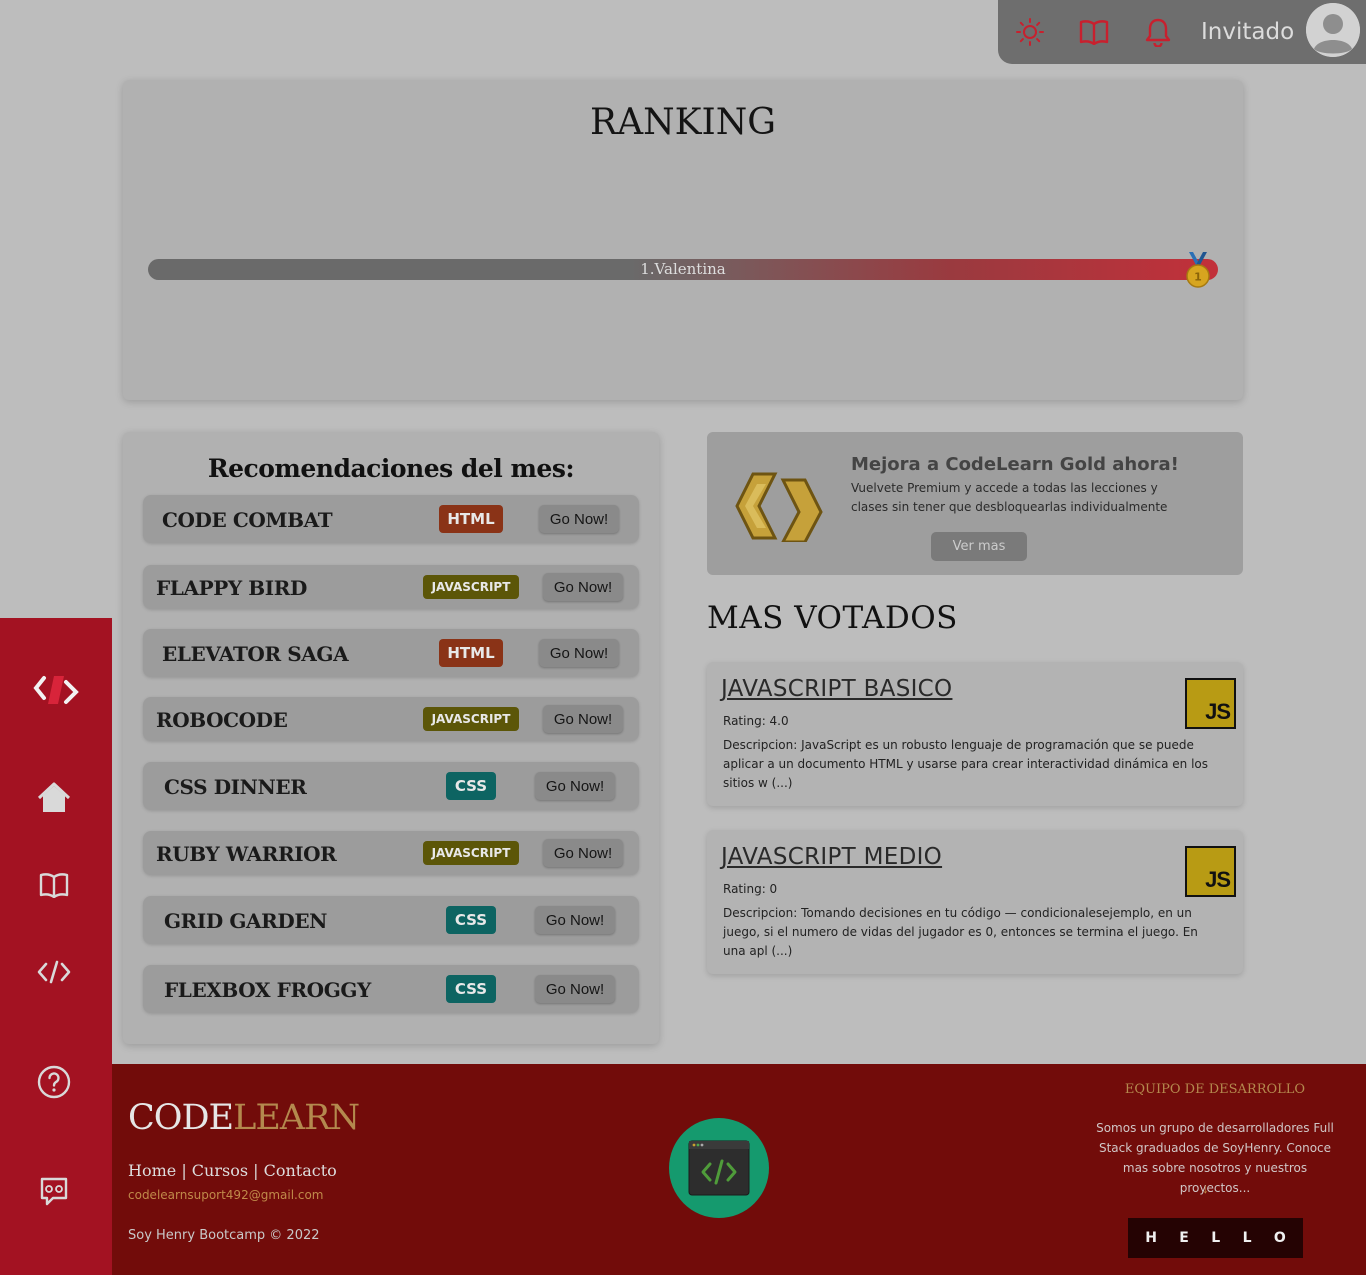 Image resolution: width=1366 pixels, height=1275 pixels. Describe the element at coordinates (1015, 464) in the screenshot. I see `gold-promo-title: Mejora a CodeLearn Gold ahora!` at that location.